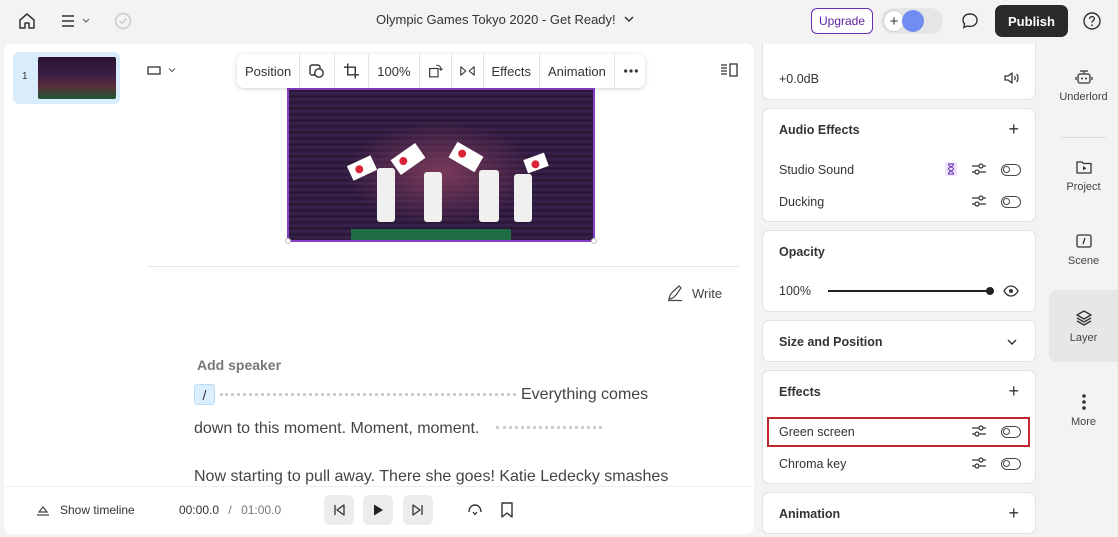  Describe the element at coordinates (1013, 391) in the screenshot. I see `add-effect-button: +` at that location.